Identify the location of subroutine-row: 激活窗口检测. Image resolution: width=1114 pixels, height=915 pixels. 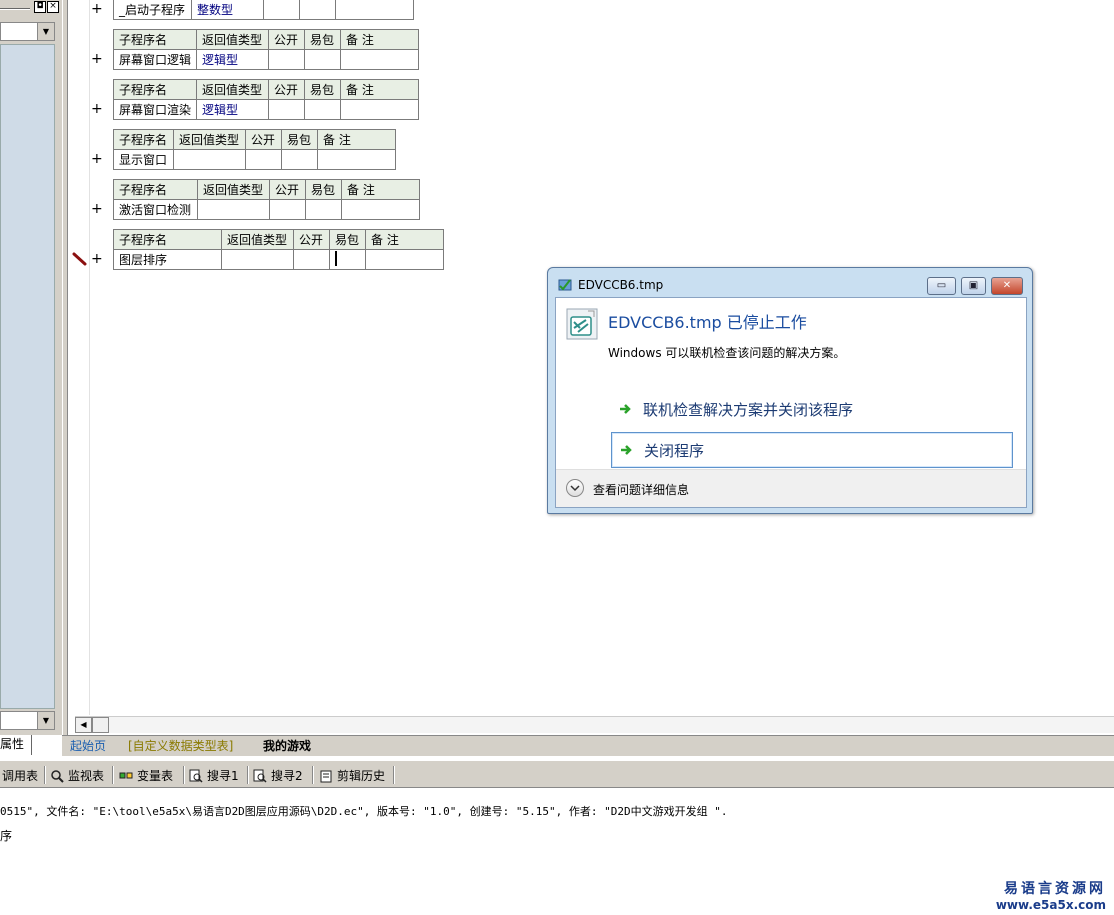
(266, 209).